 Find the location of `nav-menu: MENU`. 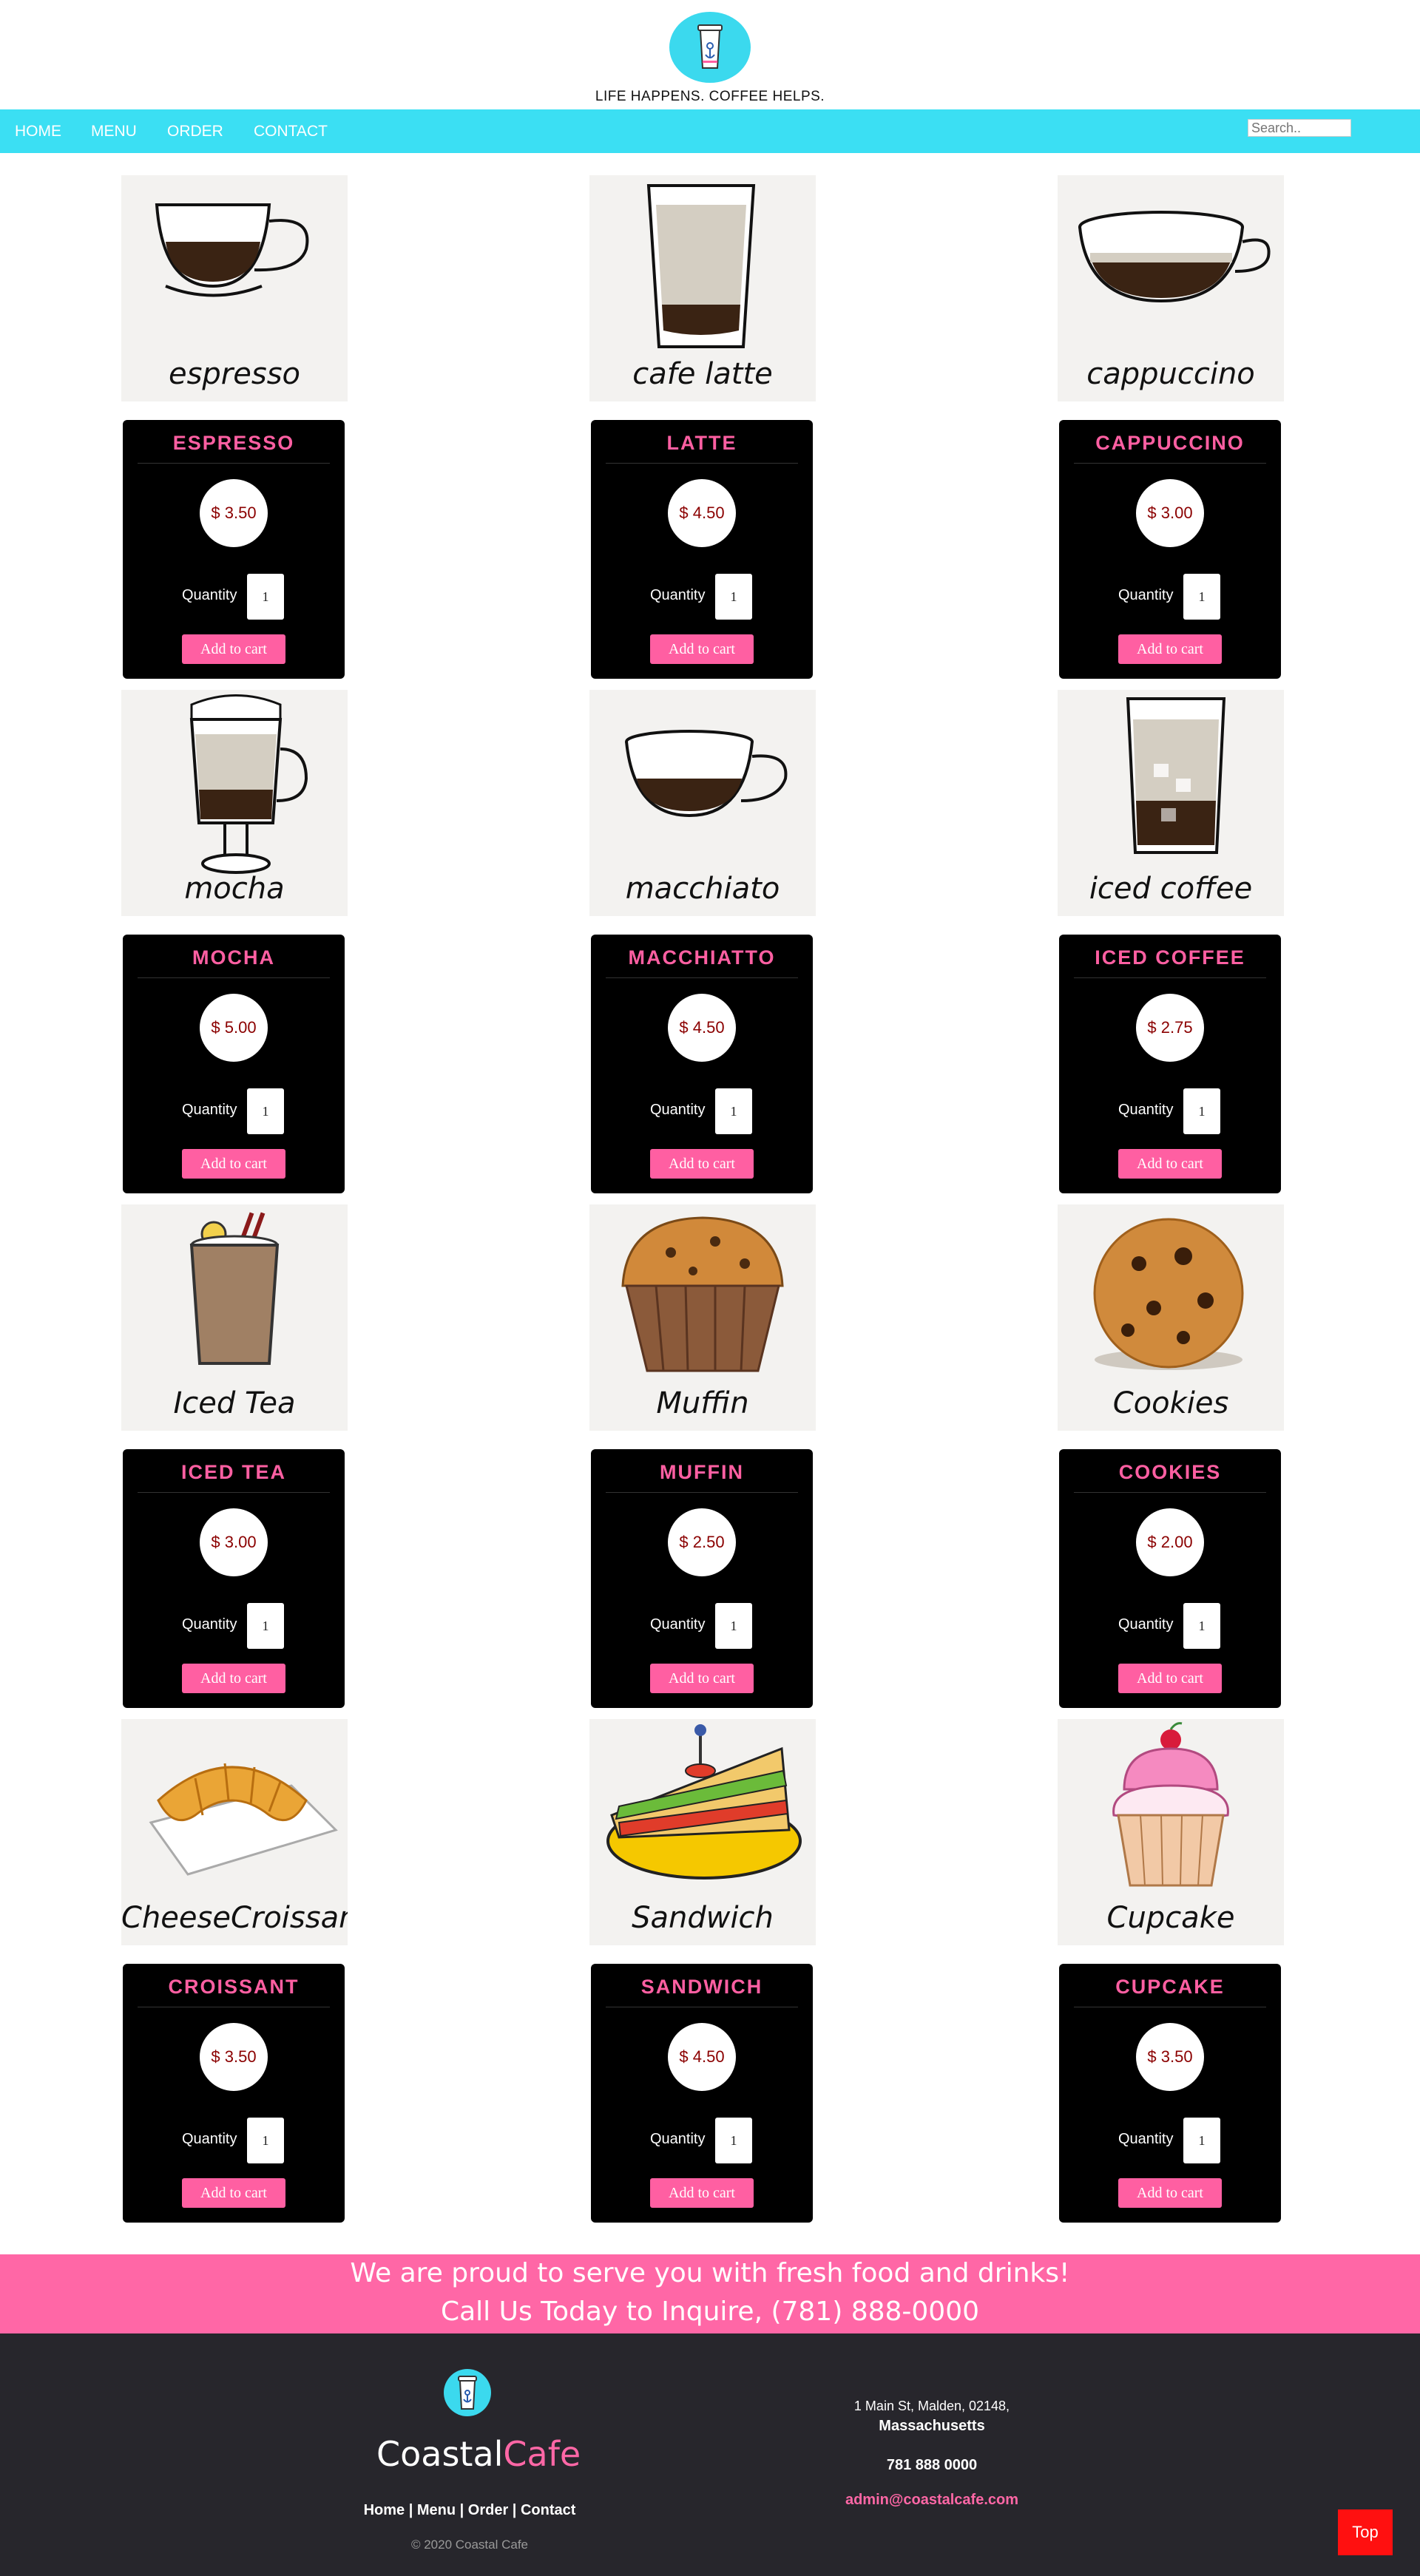

nav-menu: MENU is located at coordinates (114, 131).